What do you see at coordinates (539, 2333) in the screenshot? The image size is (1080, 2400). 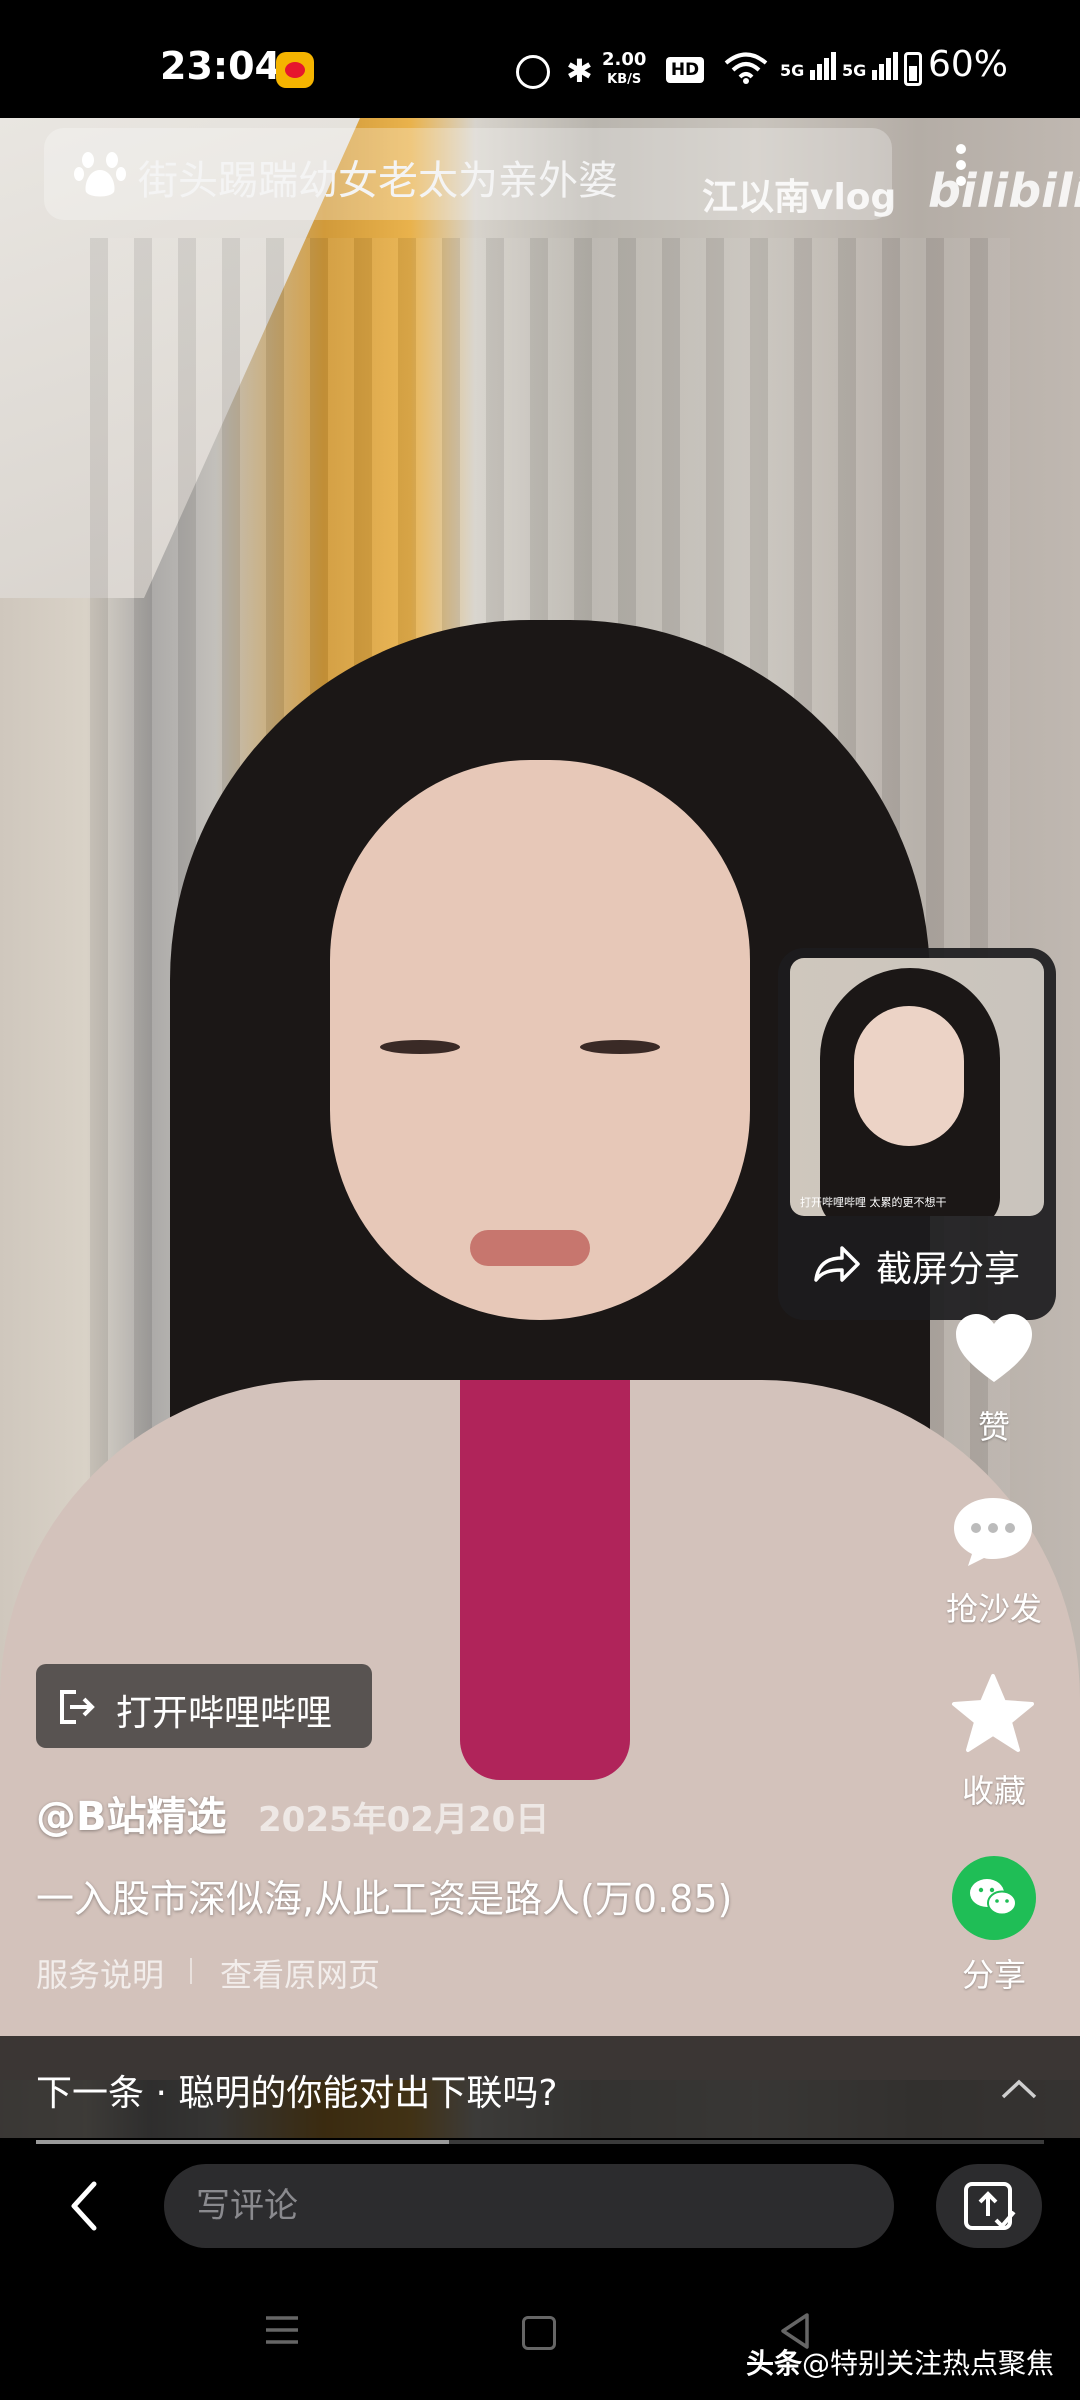 I see `nav-home-icon` at bounding box center [539, 2333].